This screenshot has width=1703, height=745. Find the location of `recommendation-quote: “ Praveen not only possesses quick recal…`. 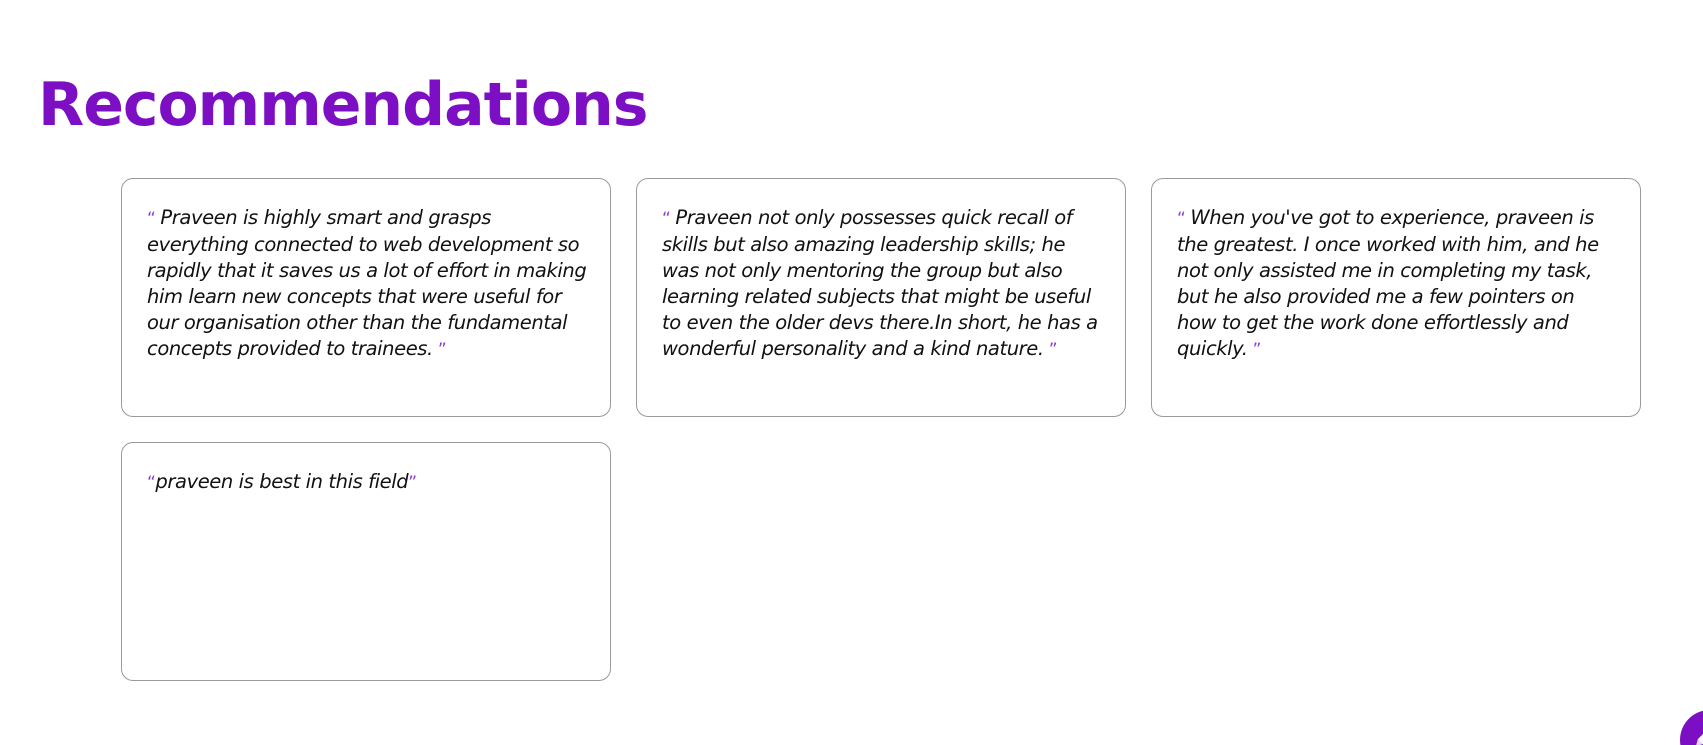

recommendation-quote: “ Praveen not only possesses quick recal… is located at coordinates (882, 284).